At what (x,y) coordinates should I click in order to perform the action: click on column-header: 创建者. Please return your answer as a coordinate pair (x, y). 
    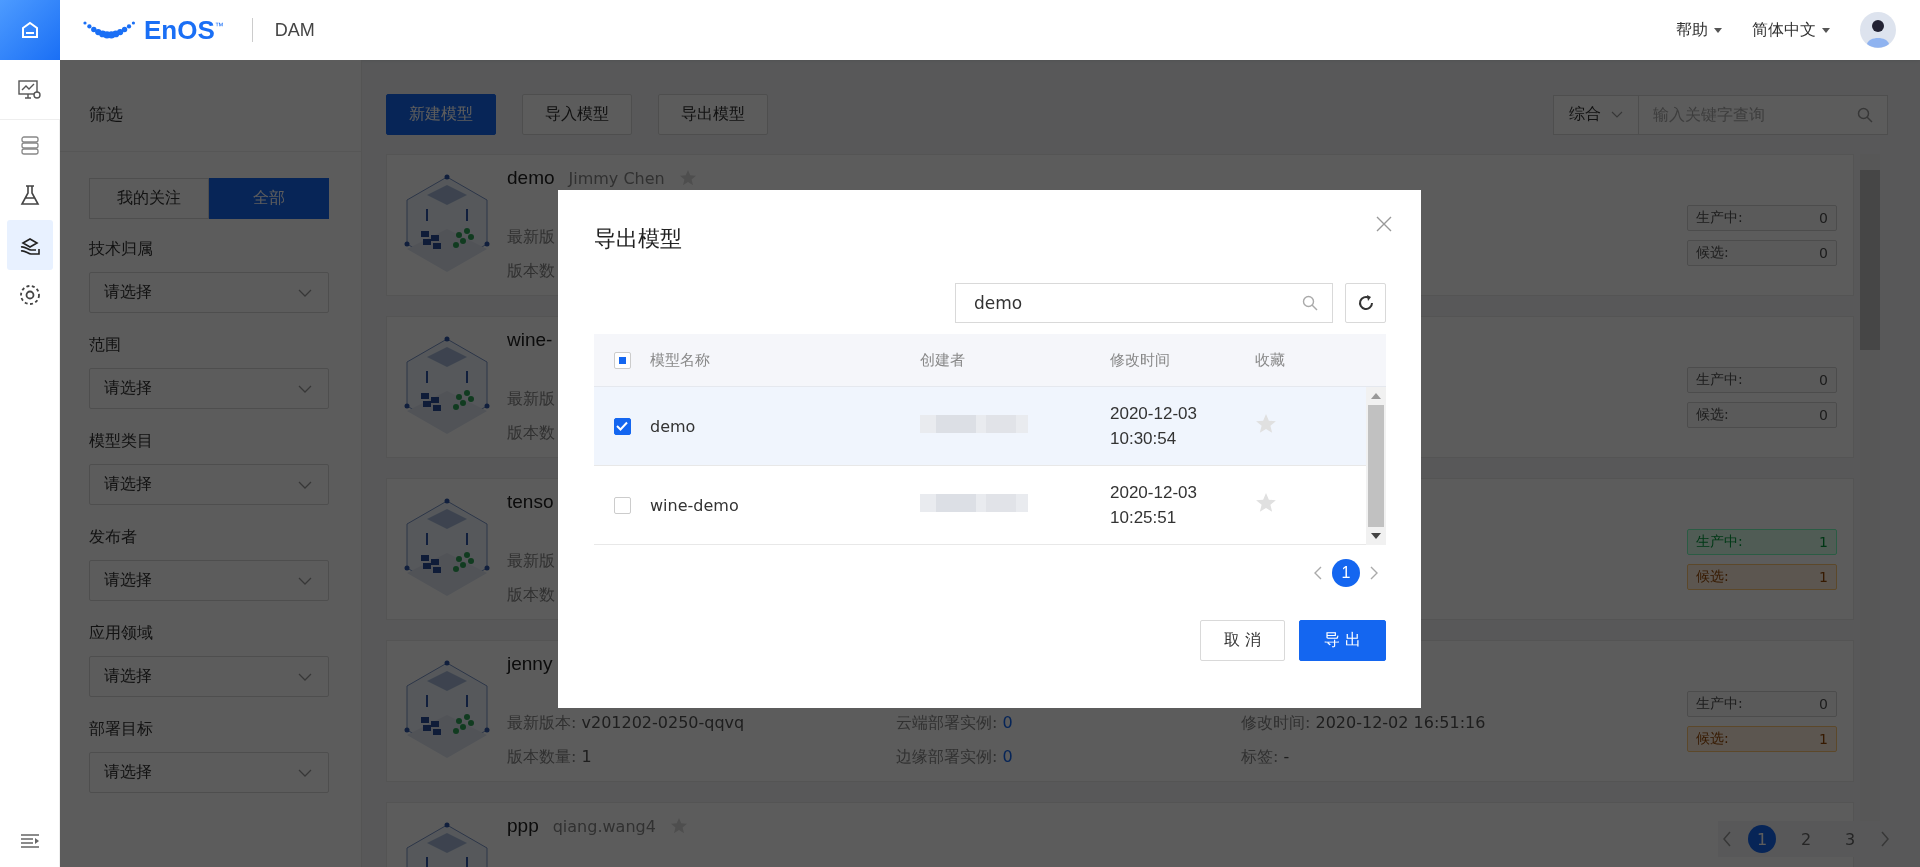
    Looking at the image, I should click on (942, 360).